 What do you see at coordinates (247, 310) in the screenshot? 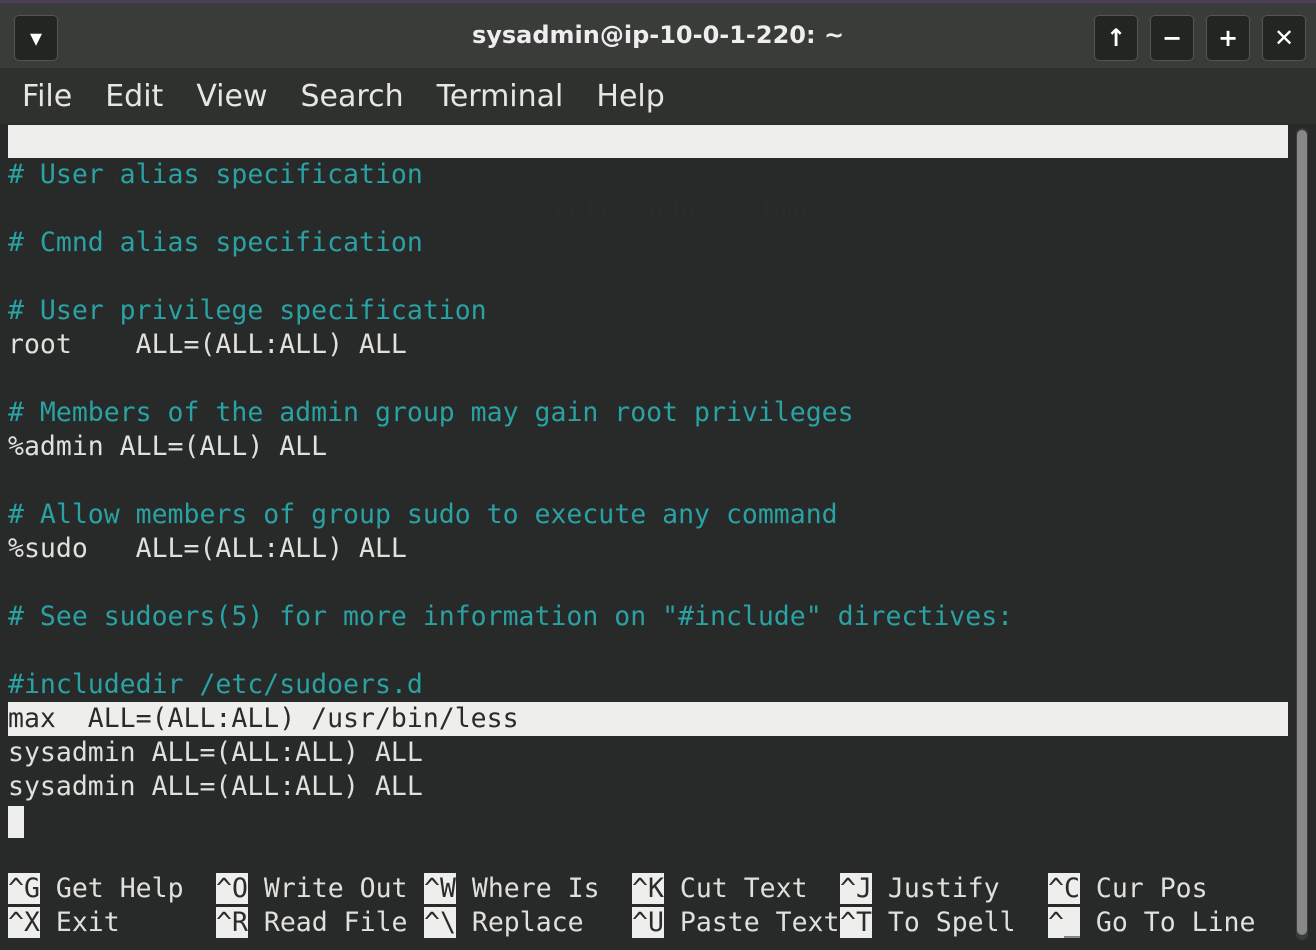
I see `comment-line: # User privilege specification` at bounding box center [247, 310].